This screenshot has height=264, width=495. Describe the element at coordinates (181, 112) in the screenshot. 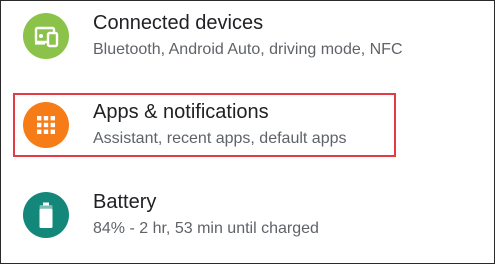

I see `settings-item-title: Apps & notifications` at that location.